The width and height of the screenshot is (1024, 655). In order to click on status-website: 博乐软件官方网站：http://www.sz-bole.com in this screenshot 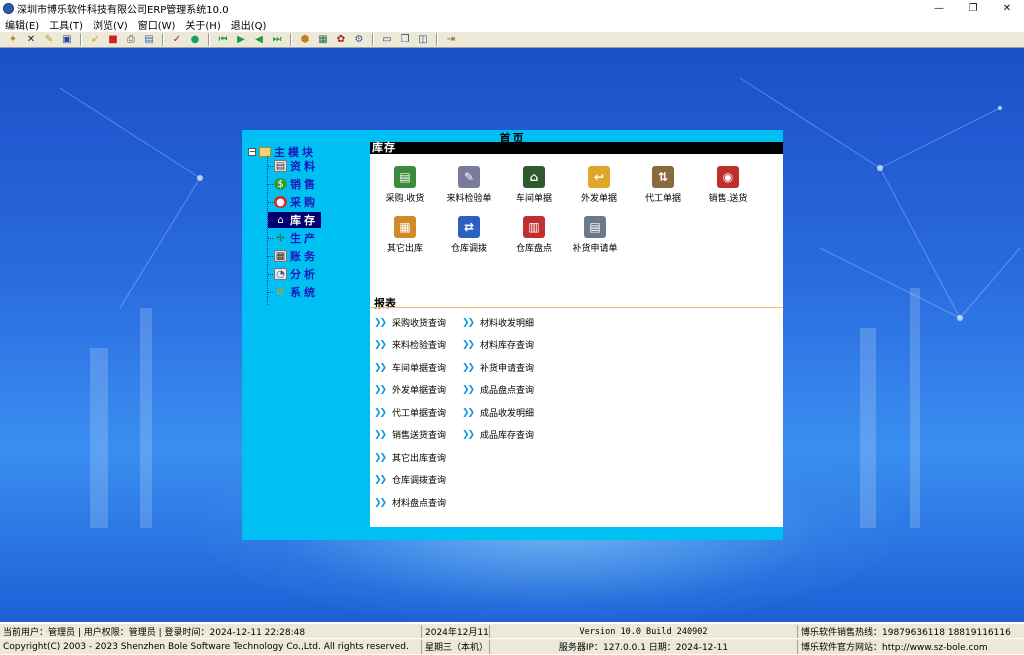, I will do `click(911, 647)`.